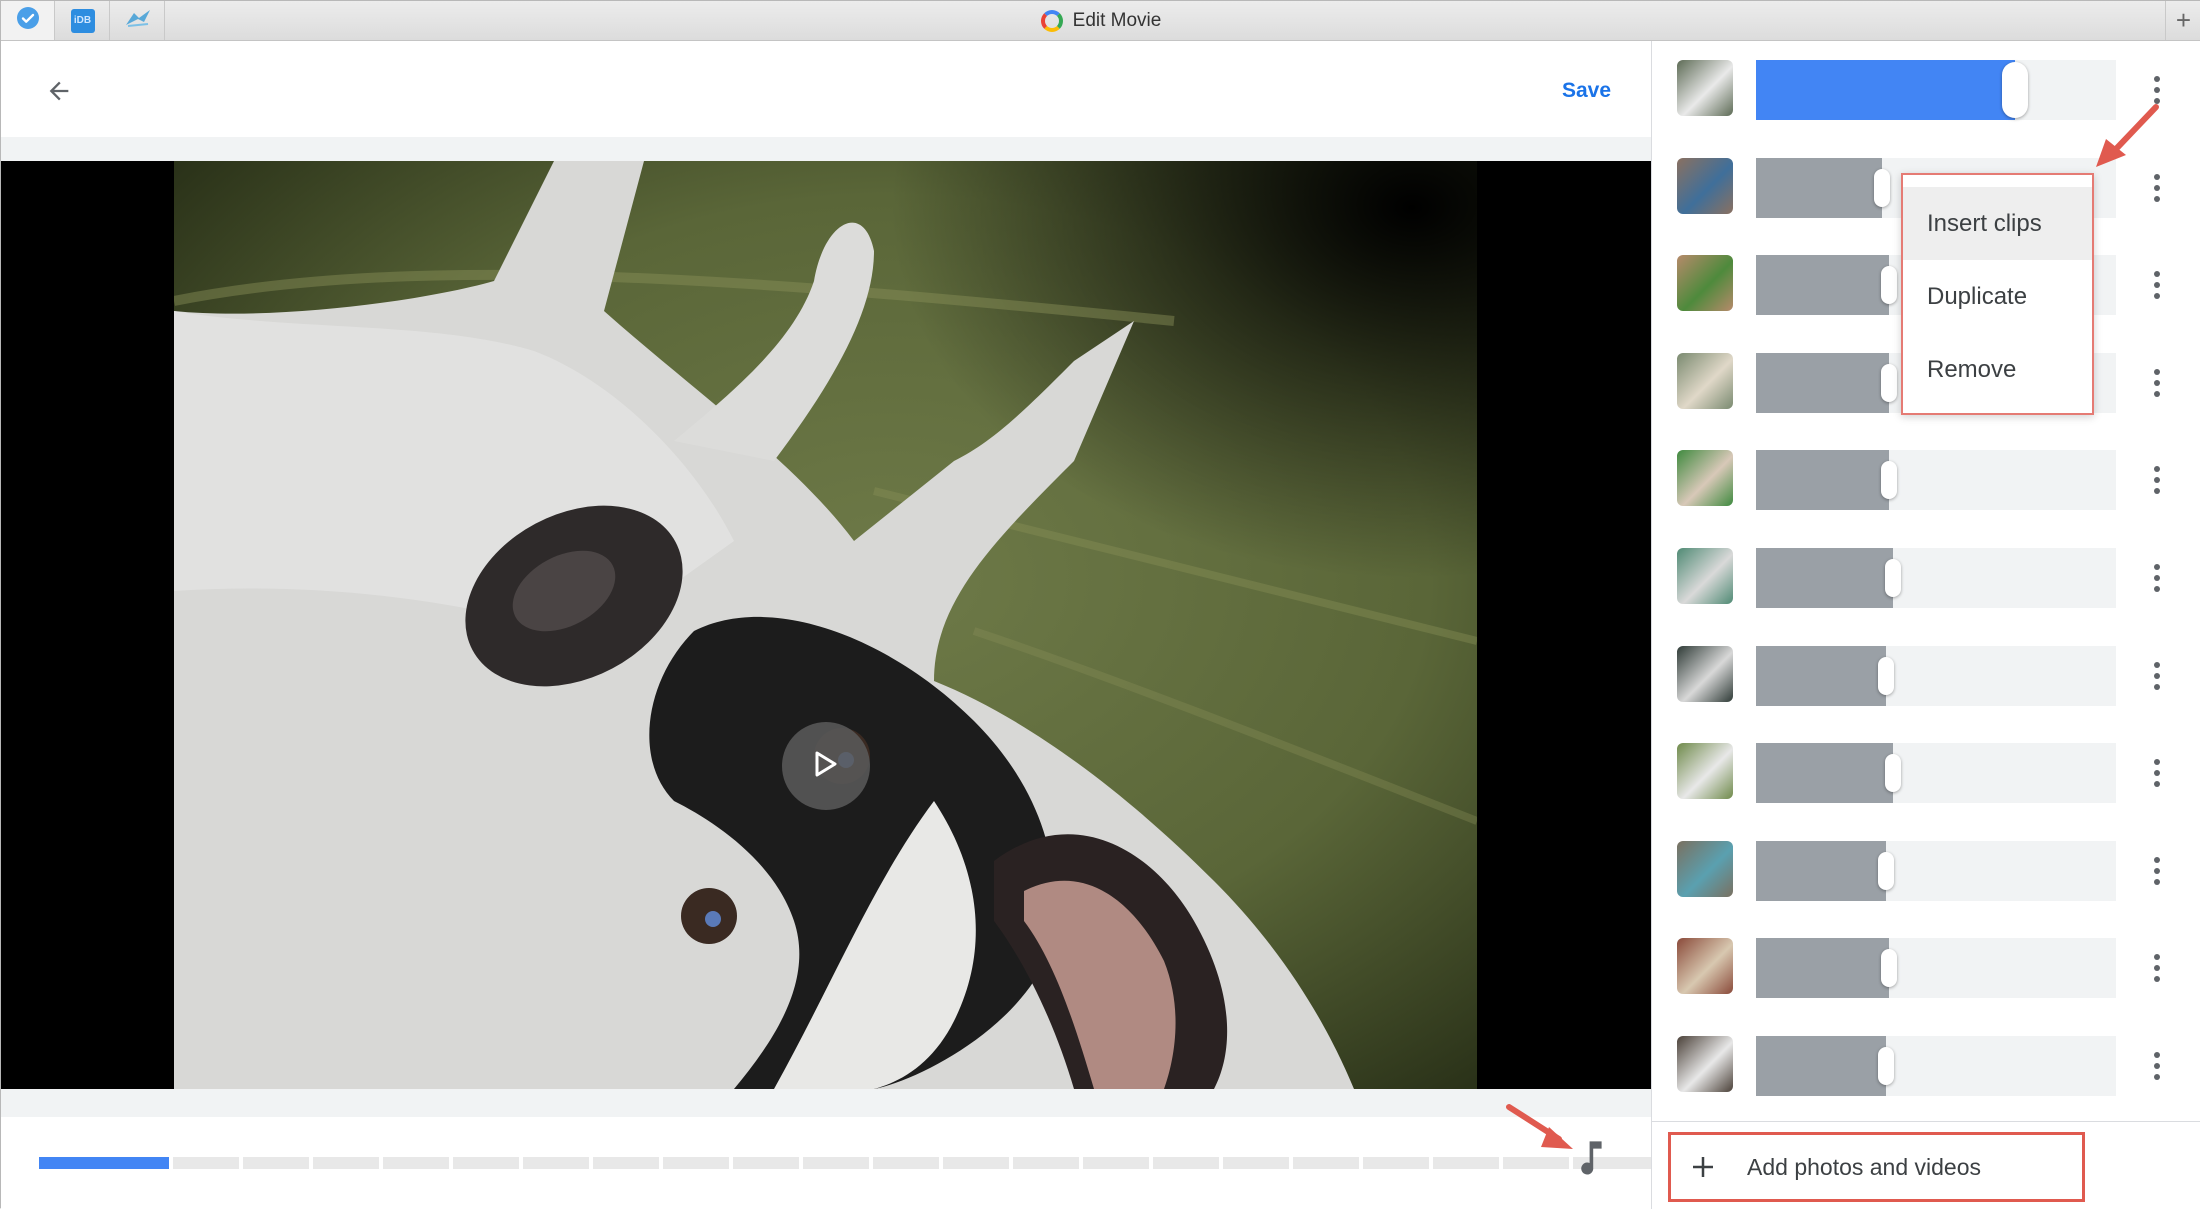  I want to click on movie-timeline, so click(851, 1163).